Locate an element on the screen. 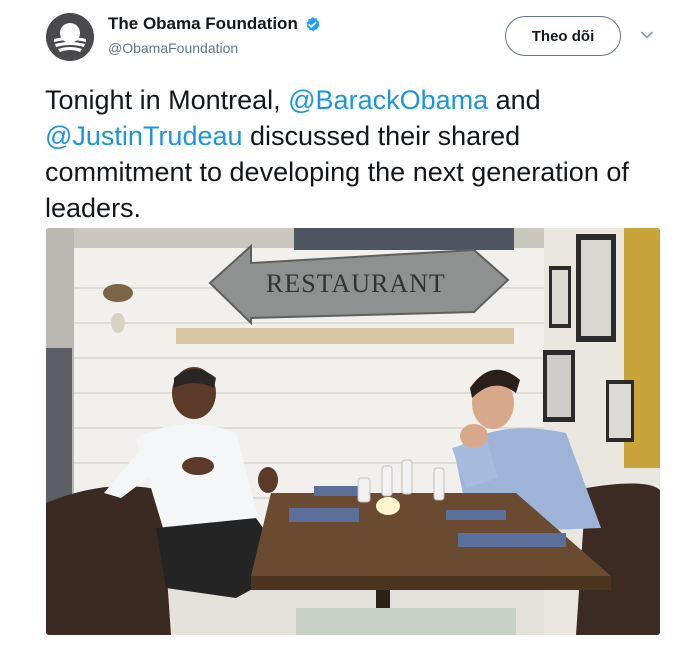  display-name: The Obama Foundation is located at coordinates (203, 24).